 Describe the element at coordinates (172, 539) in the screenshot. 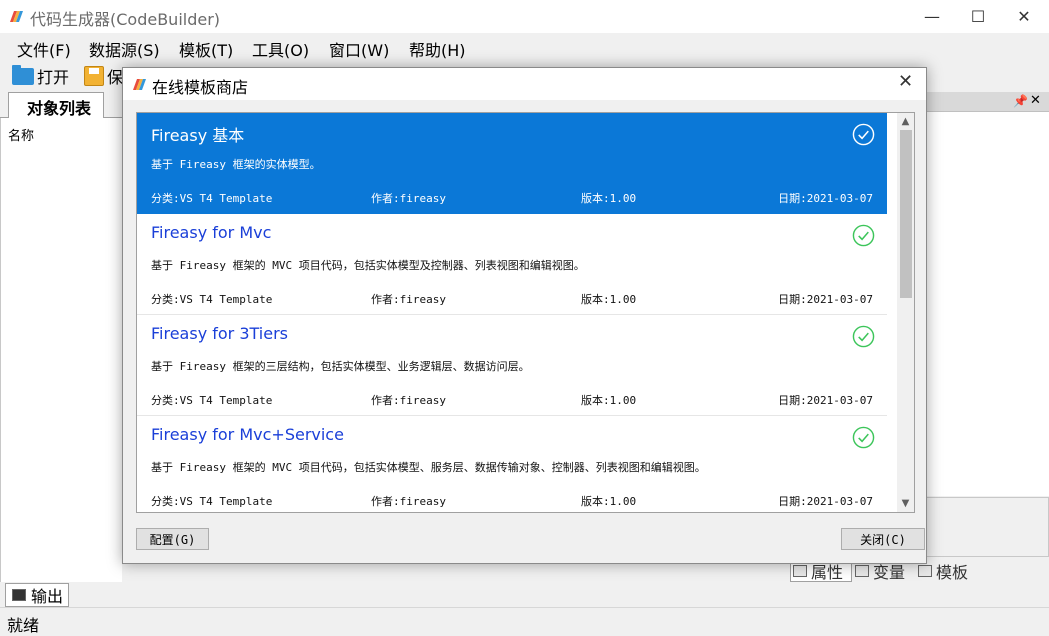

I see `config-button: 配置(G)` at that location.